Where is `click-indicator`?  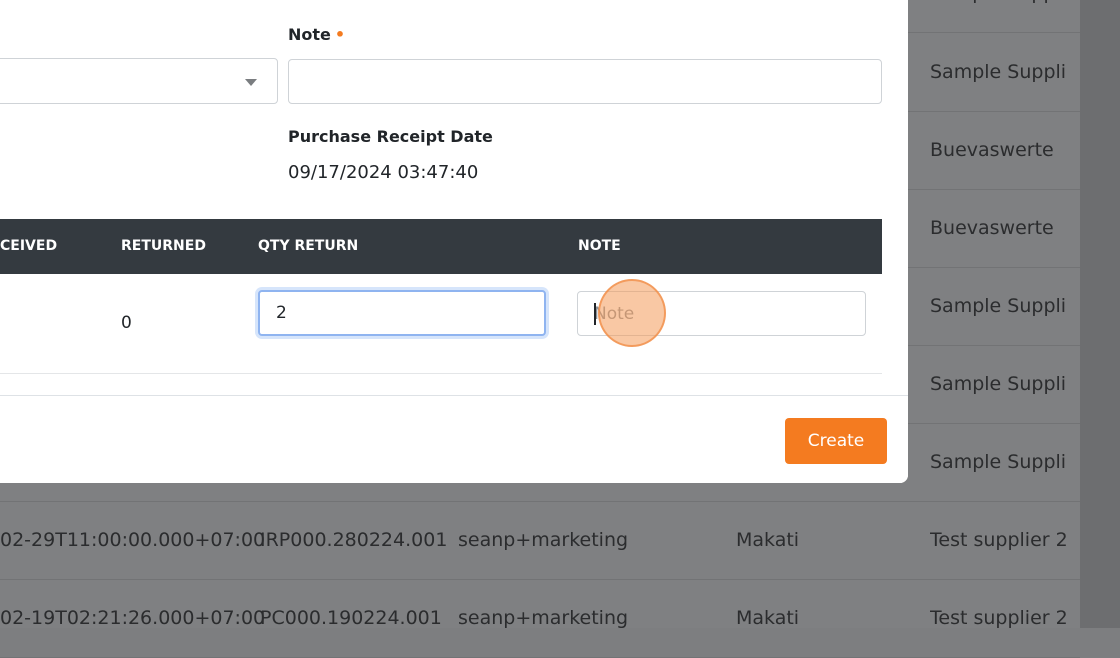
click-indicator is located at coordinates (632, 313).